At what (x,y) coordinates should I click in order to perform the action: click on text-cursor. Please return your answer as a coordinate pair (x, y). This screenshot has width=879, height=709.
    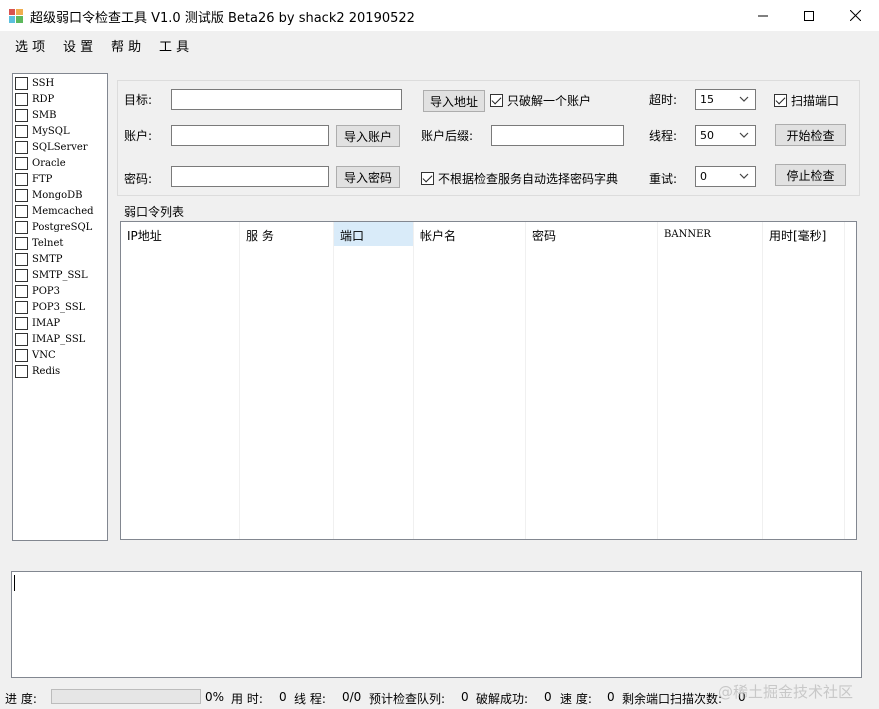
    Looking at the image, I should click on (14, 583).